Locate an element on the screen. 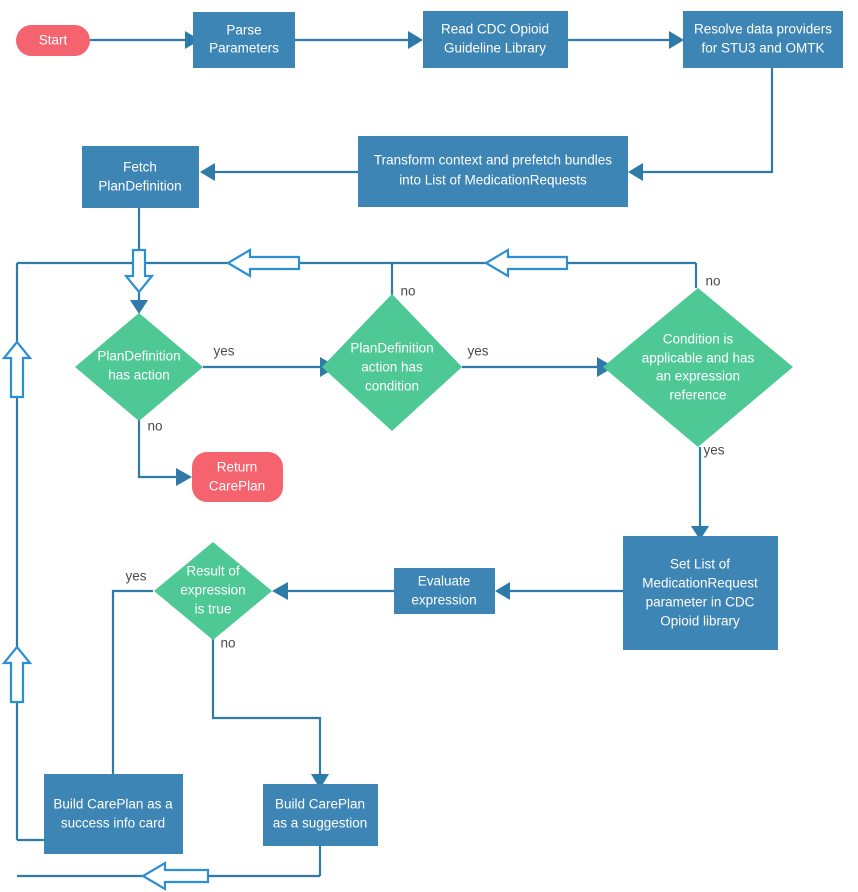 This screenshot has height=892, width=858. node-evaluate-expression: Evaluate expression is located at coordinates (444, 591).